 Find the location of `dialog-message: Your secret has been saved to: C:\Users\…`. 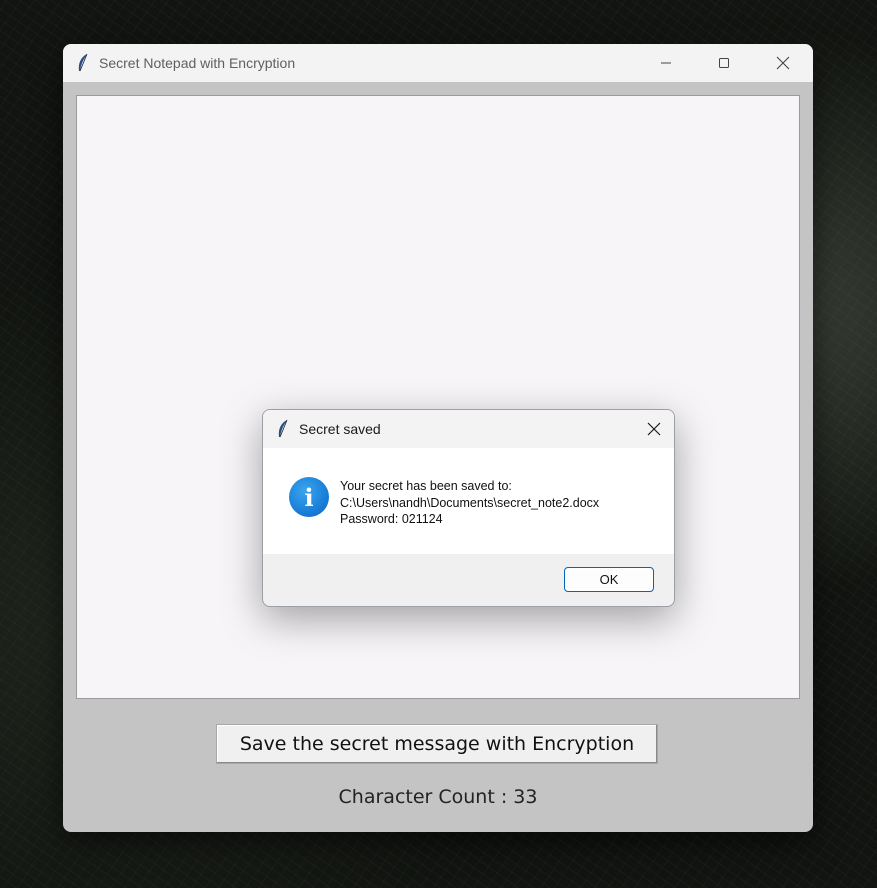

dialog-message: Your secret has been saved to: C:\Users\… is located at coordinates (469, 503).